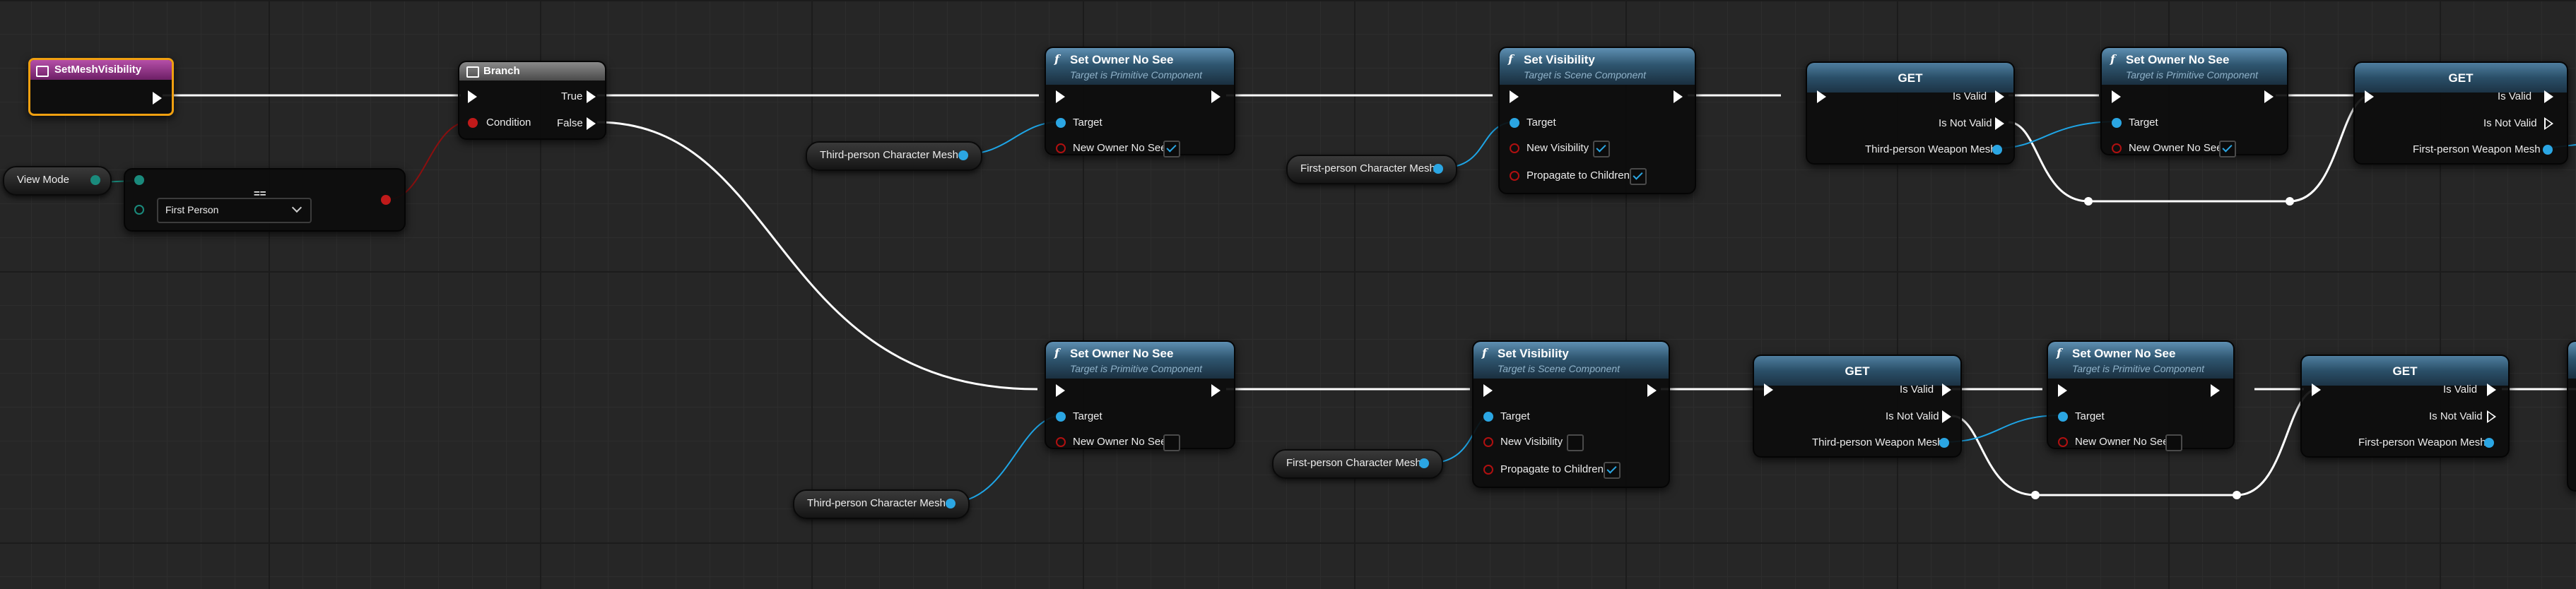  What do you see at coordinates (2572, 361) in the screenshot?
I see `node-header` at bounding box center [2572, 361].